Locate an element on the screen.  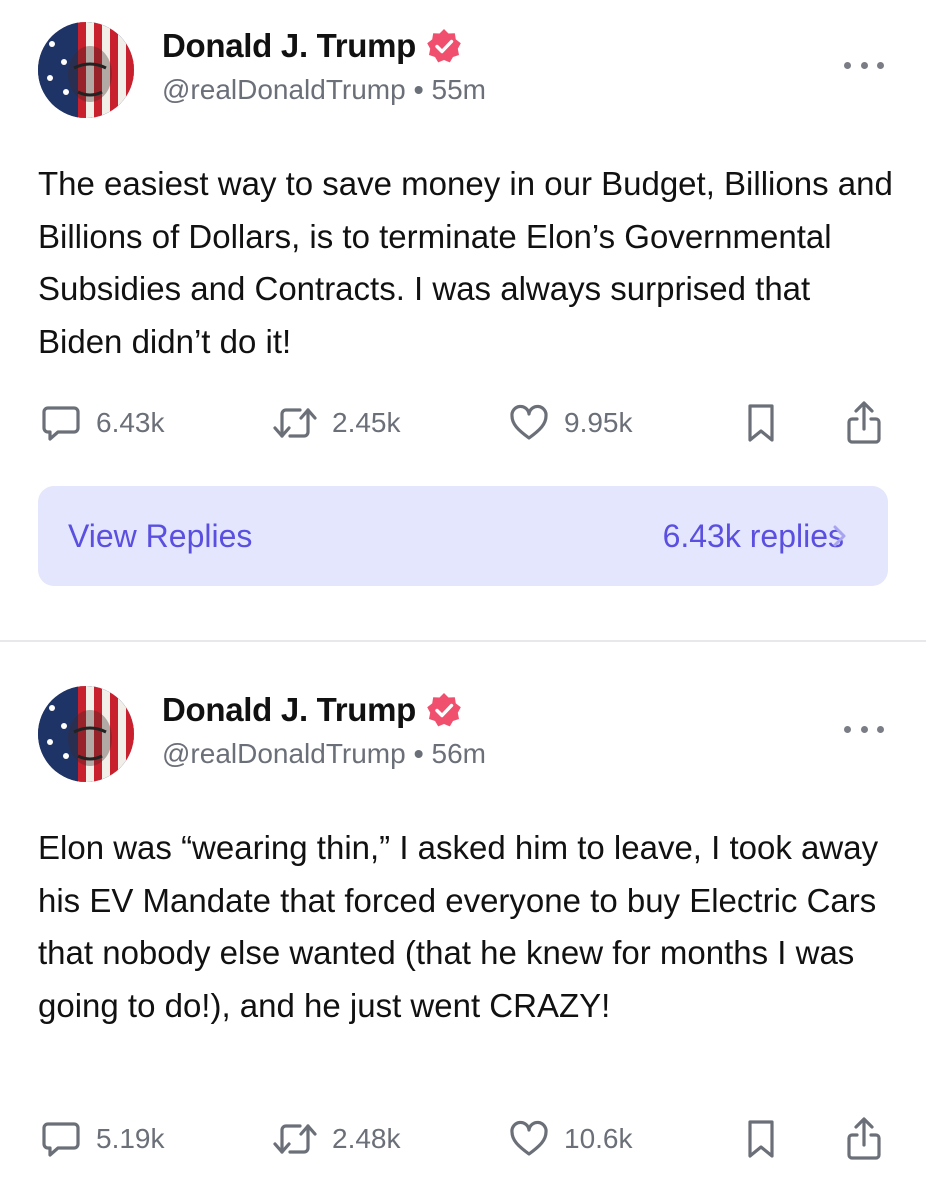
handle-row: @realDonaldTrump • 55m is located at coordinates (324, 90).